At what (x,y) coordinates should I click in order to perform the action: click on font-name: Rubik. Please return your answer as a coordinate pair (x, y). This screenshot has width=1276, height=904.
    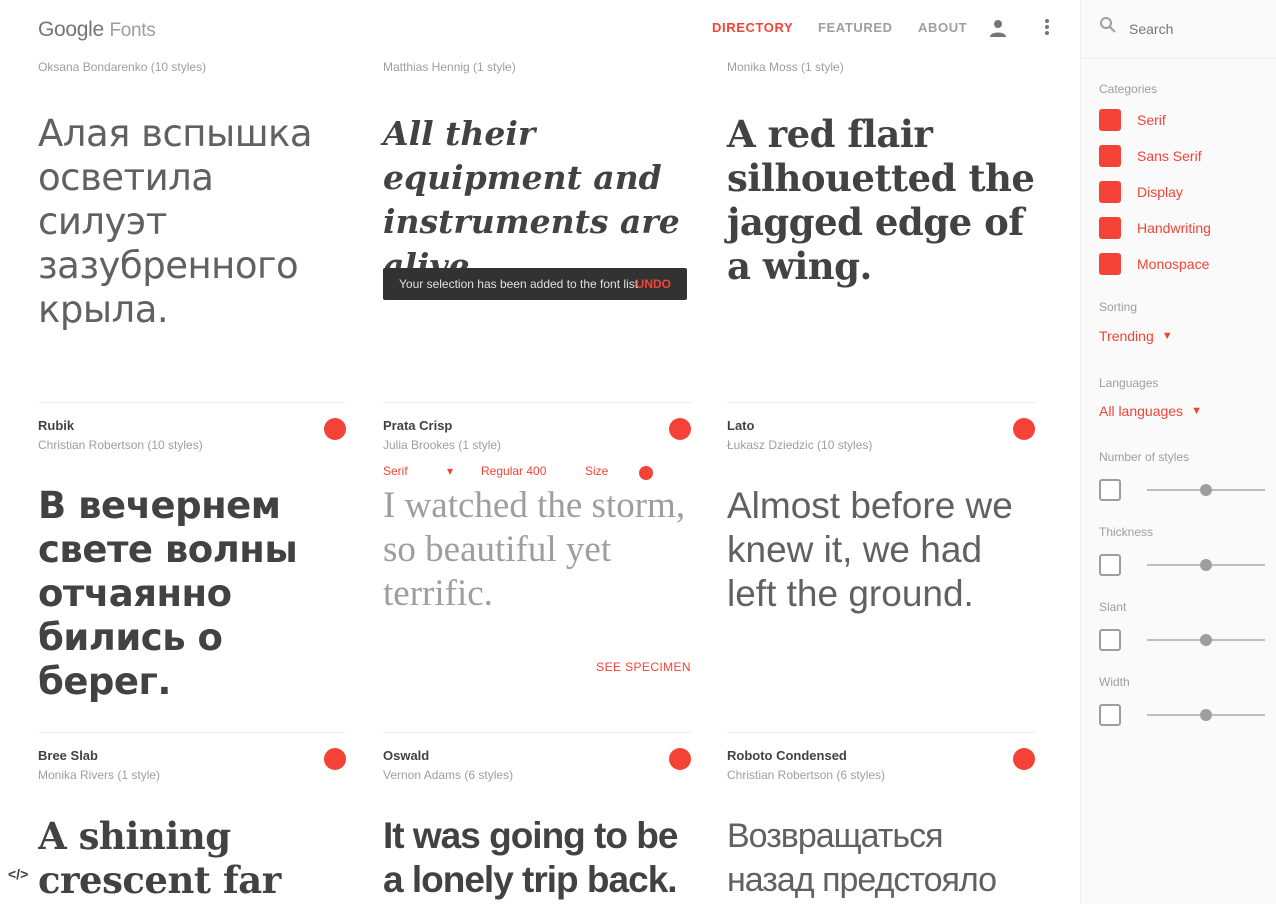
    Looking at the image, I should click on (56, 425).